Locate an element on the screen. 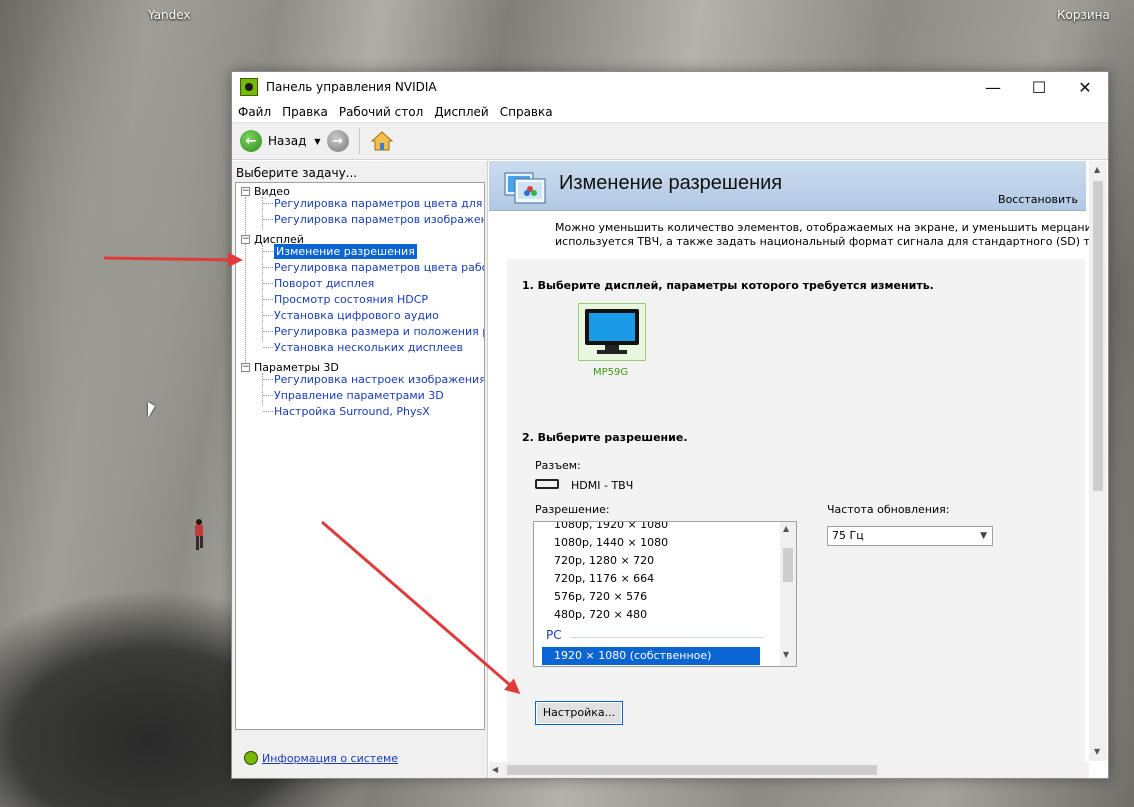 The width and height of the screenshot is (1134, 807). back-arrow-icon: ← is located at coordinates (251, 141).